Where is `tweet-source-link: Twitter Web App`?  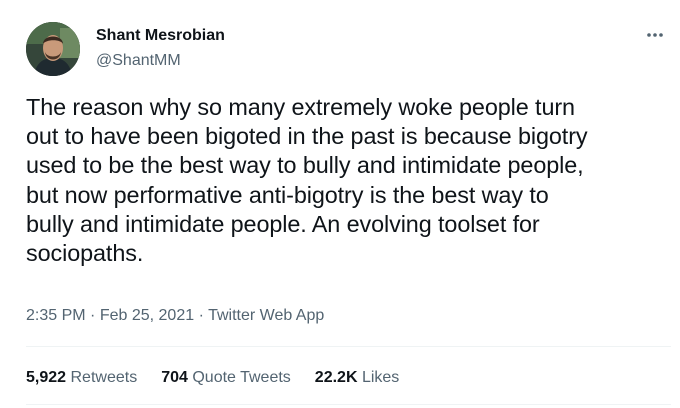 tweet-source-link: Twitter Web App is located at coordinates (266, 315).